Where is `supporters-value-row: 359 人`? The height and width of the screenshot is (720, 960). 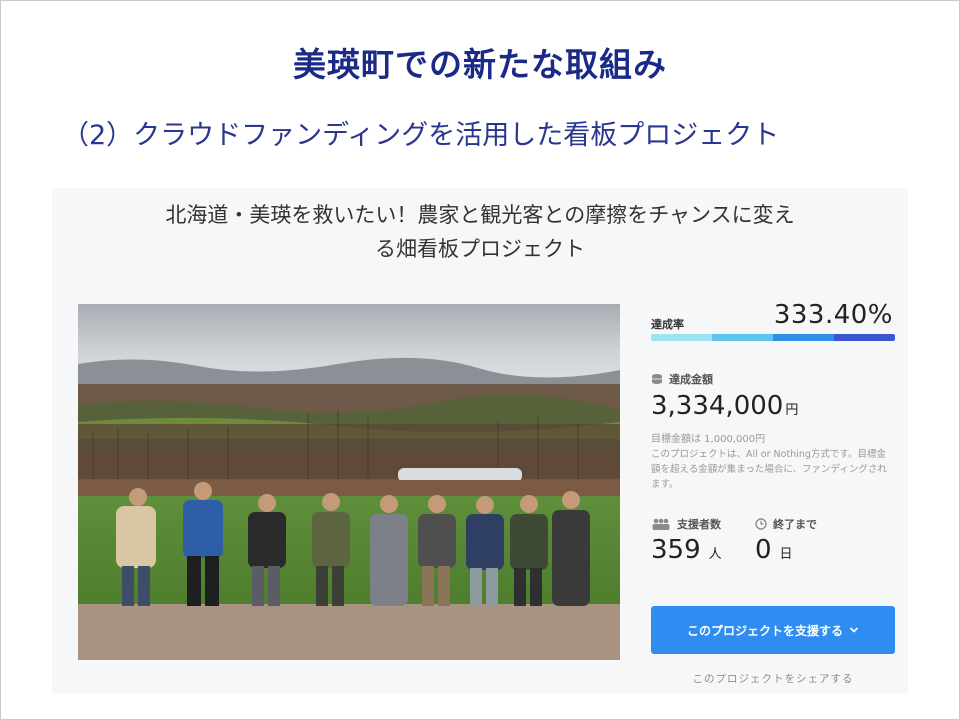
supporters-value-row: 359 人 is located at coordinates (686, 550).